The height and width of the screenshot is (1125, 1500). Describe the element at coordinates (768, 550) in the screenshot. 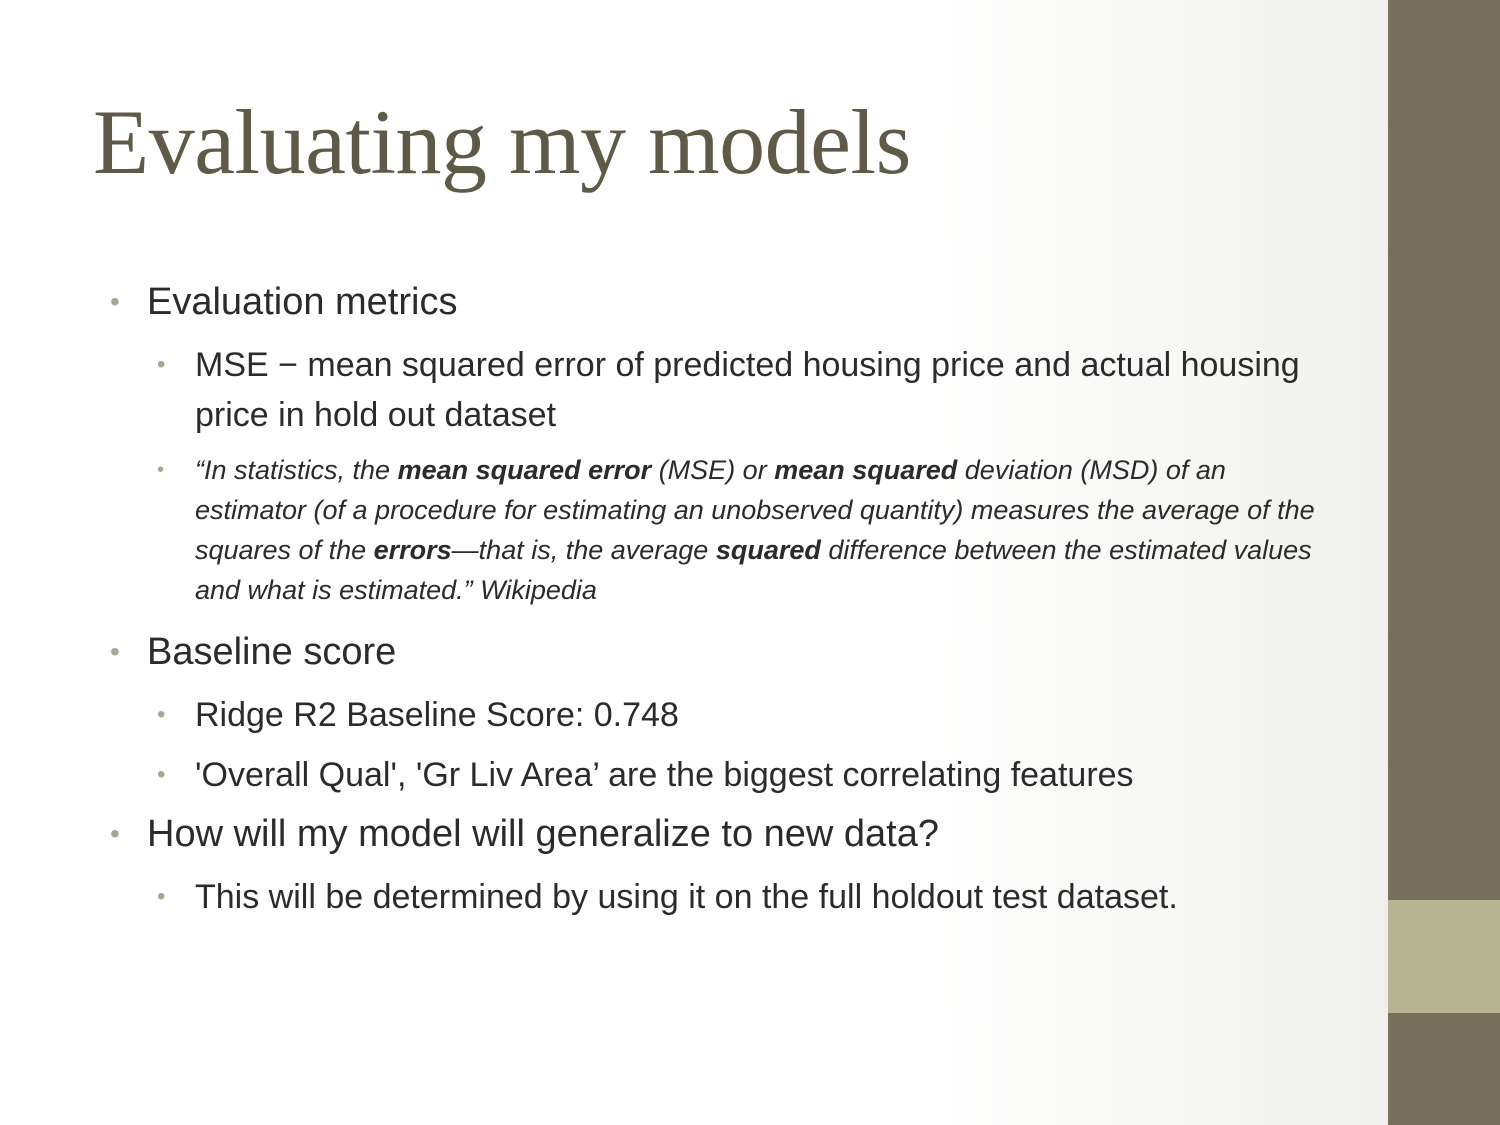

I see `quote-bold: squared` at that location.